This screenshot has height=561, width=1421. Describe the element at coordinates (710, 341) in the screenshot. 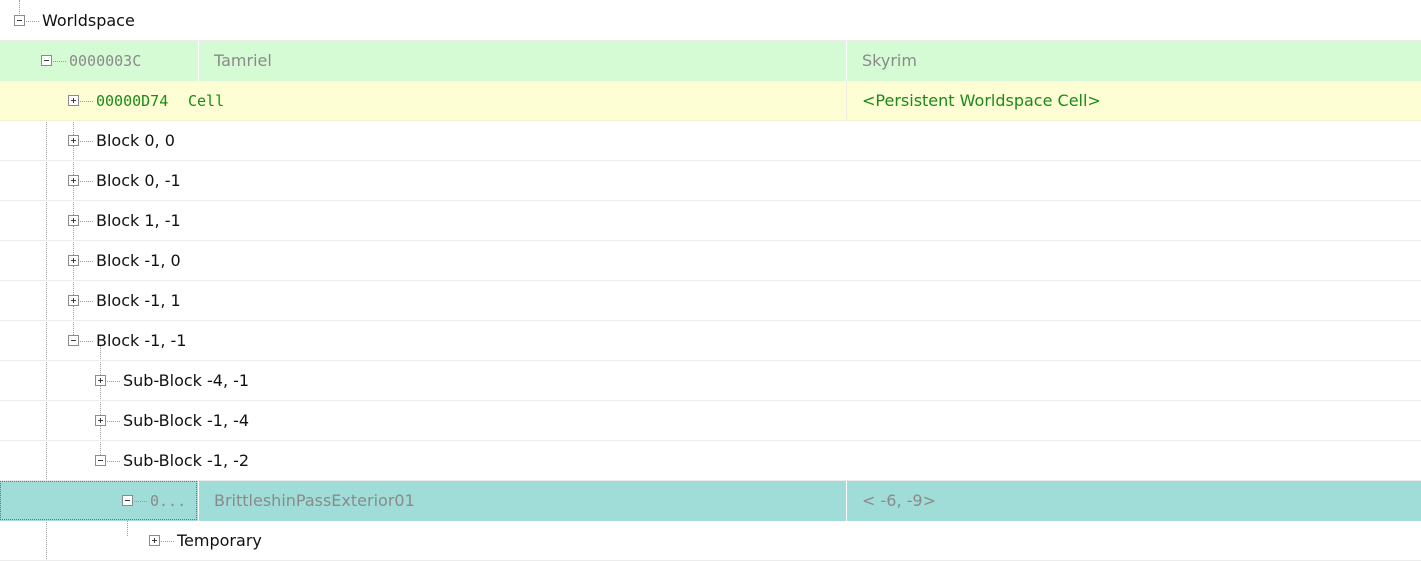

I see `tree-row-block-expanded: Block -1, -1` at that location.